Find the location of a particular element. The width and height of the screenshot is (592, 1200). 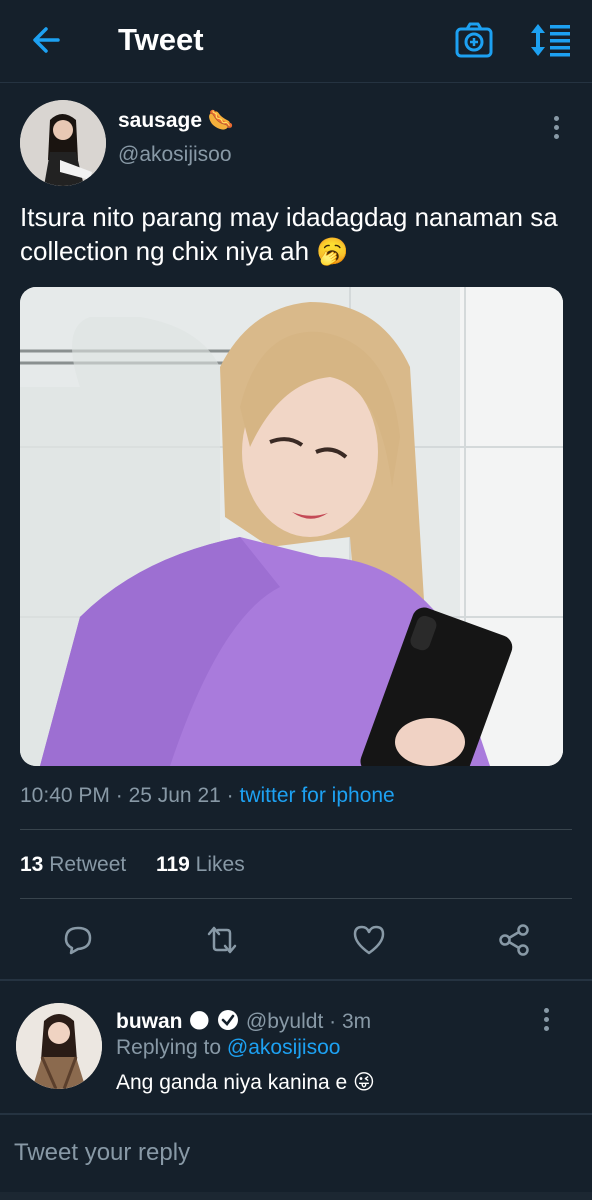

author-name: sausage 🌭 is located at coordinates (176, 121).